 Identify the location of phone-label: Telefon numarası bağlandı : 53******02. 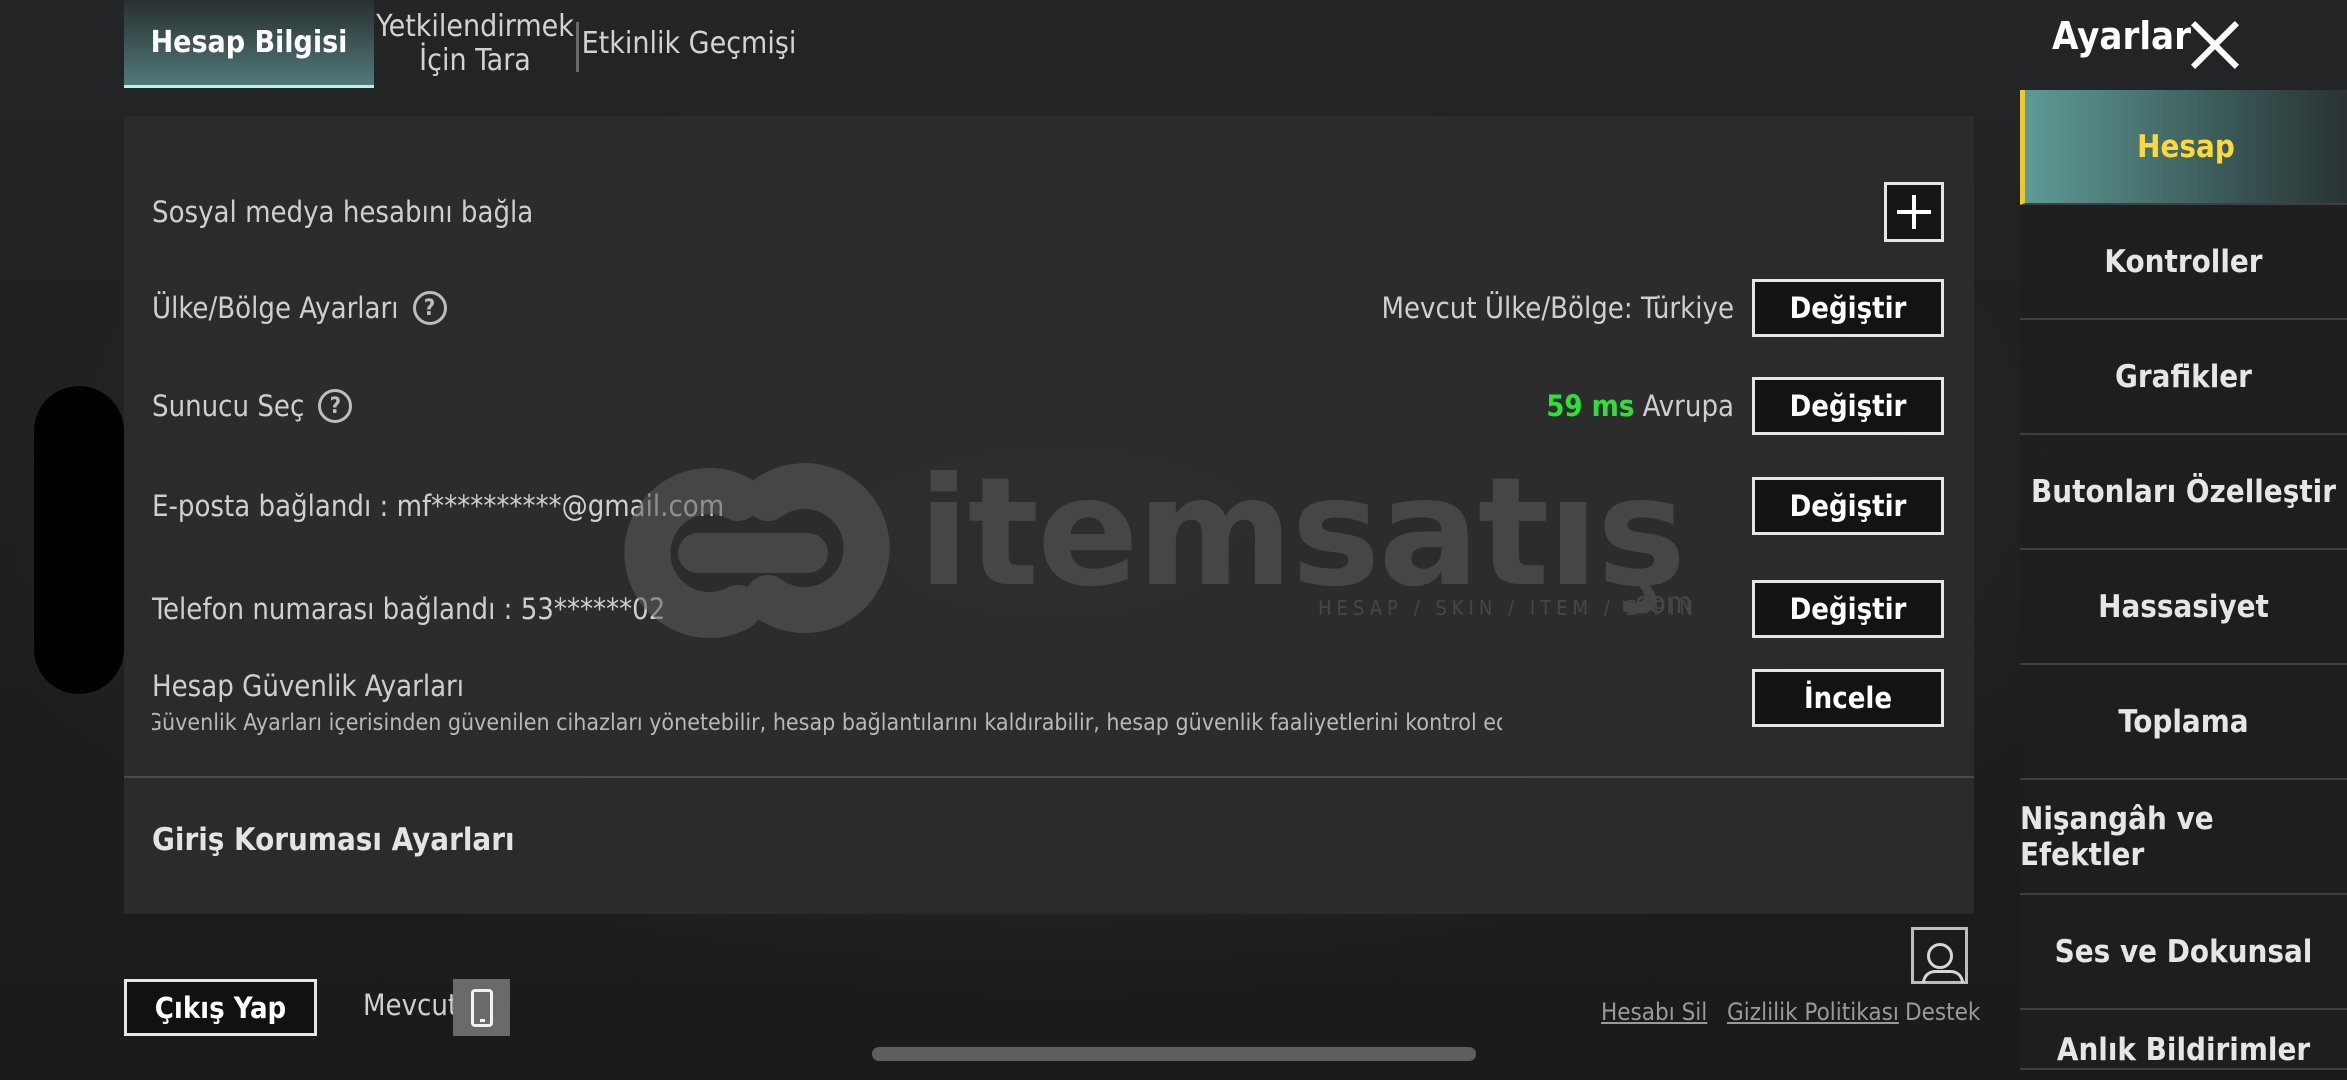
(409, 609).